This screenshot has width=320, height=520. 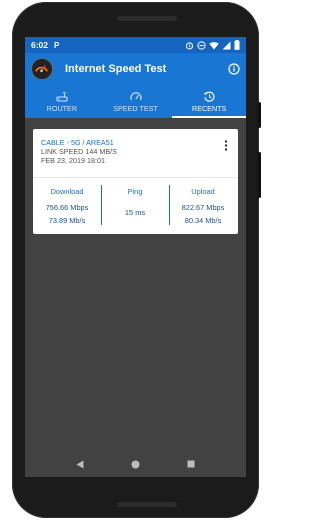 What do you see at coordinates (116, 69) in the screenshot?
I see `app-title: Internet Speed Test` at bounding box center [116, 69].